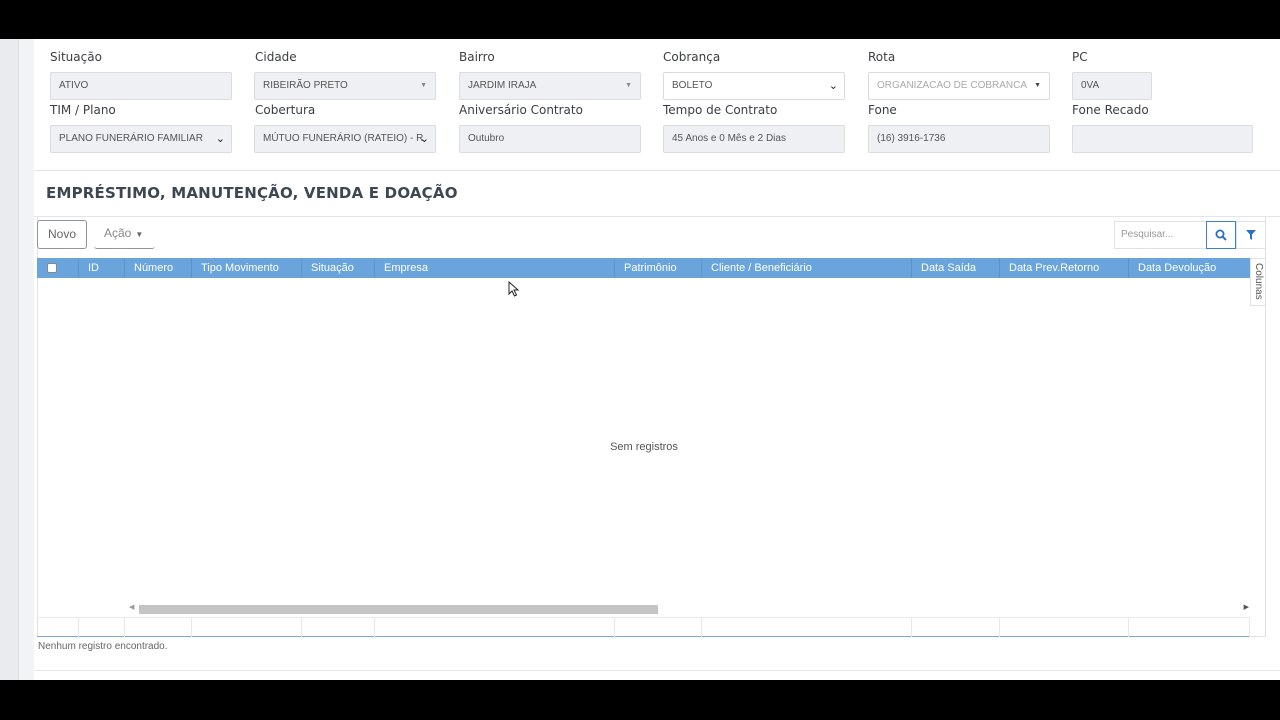  I want to click on mouse-pointer-icon, so click(514, 289).